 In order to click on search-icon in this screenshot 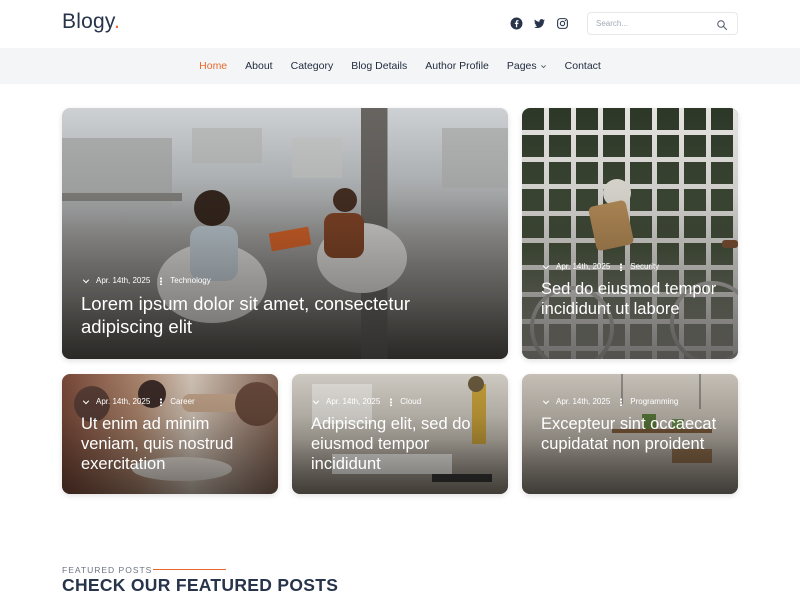, I will do `click(722, 24)`.